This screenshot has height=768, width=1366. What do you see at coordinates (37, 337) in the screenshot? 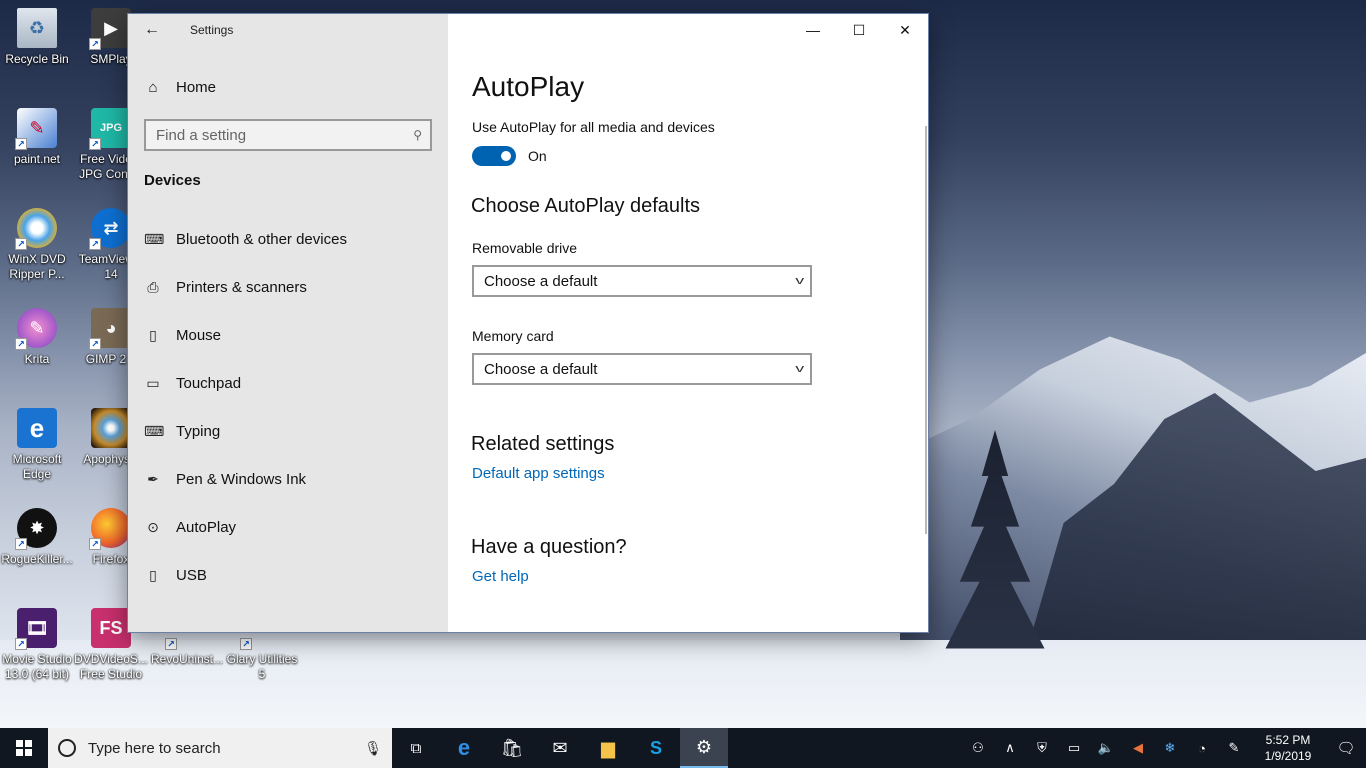
I see `desktop-icon-krita: ✎ ↗ Krita` at bounding box center [37, 337].